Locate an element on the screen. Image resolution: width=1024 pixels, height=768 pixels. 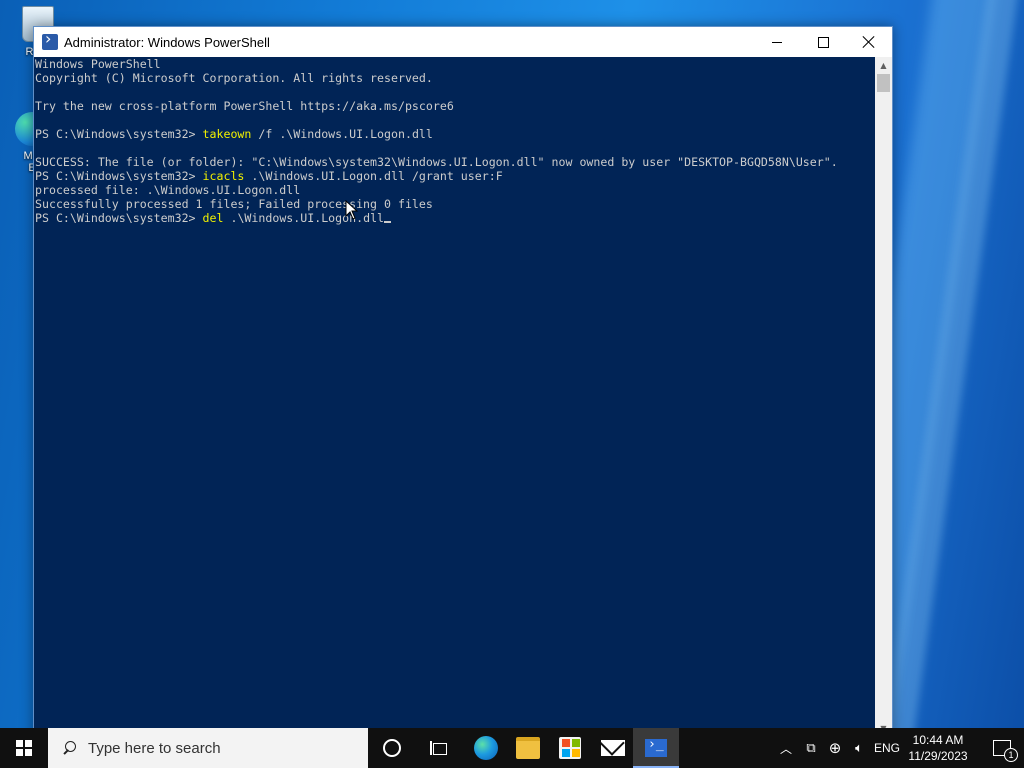
clock-time: 10:44 AM is located at coordinates (938, 740).